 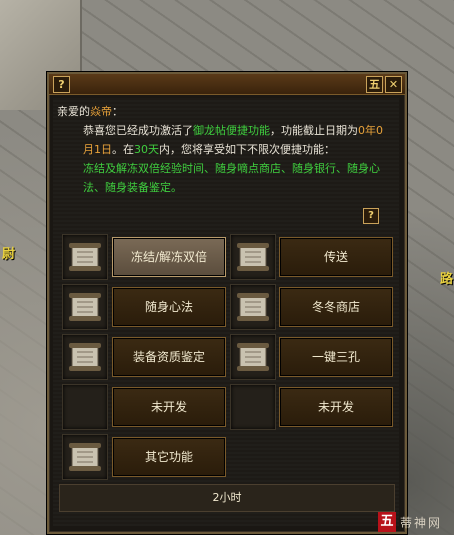 I want to click on remaining-time-bar: 2小时, so click(x=227, y=498).